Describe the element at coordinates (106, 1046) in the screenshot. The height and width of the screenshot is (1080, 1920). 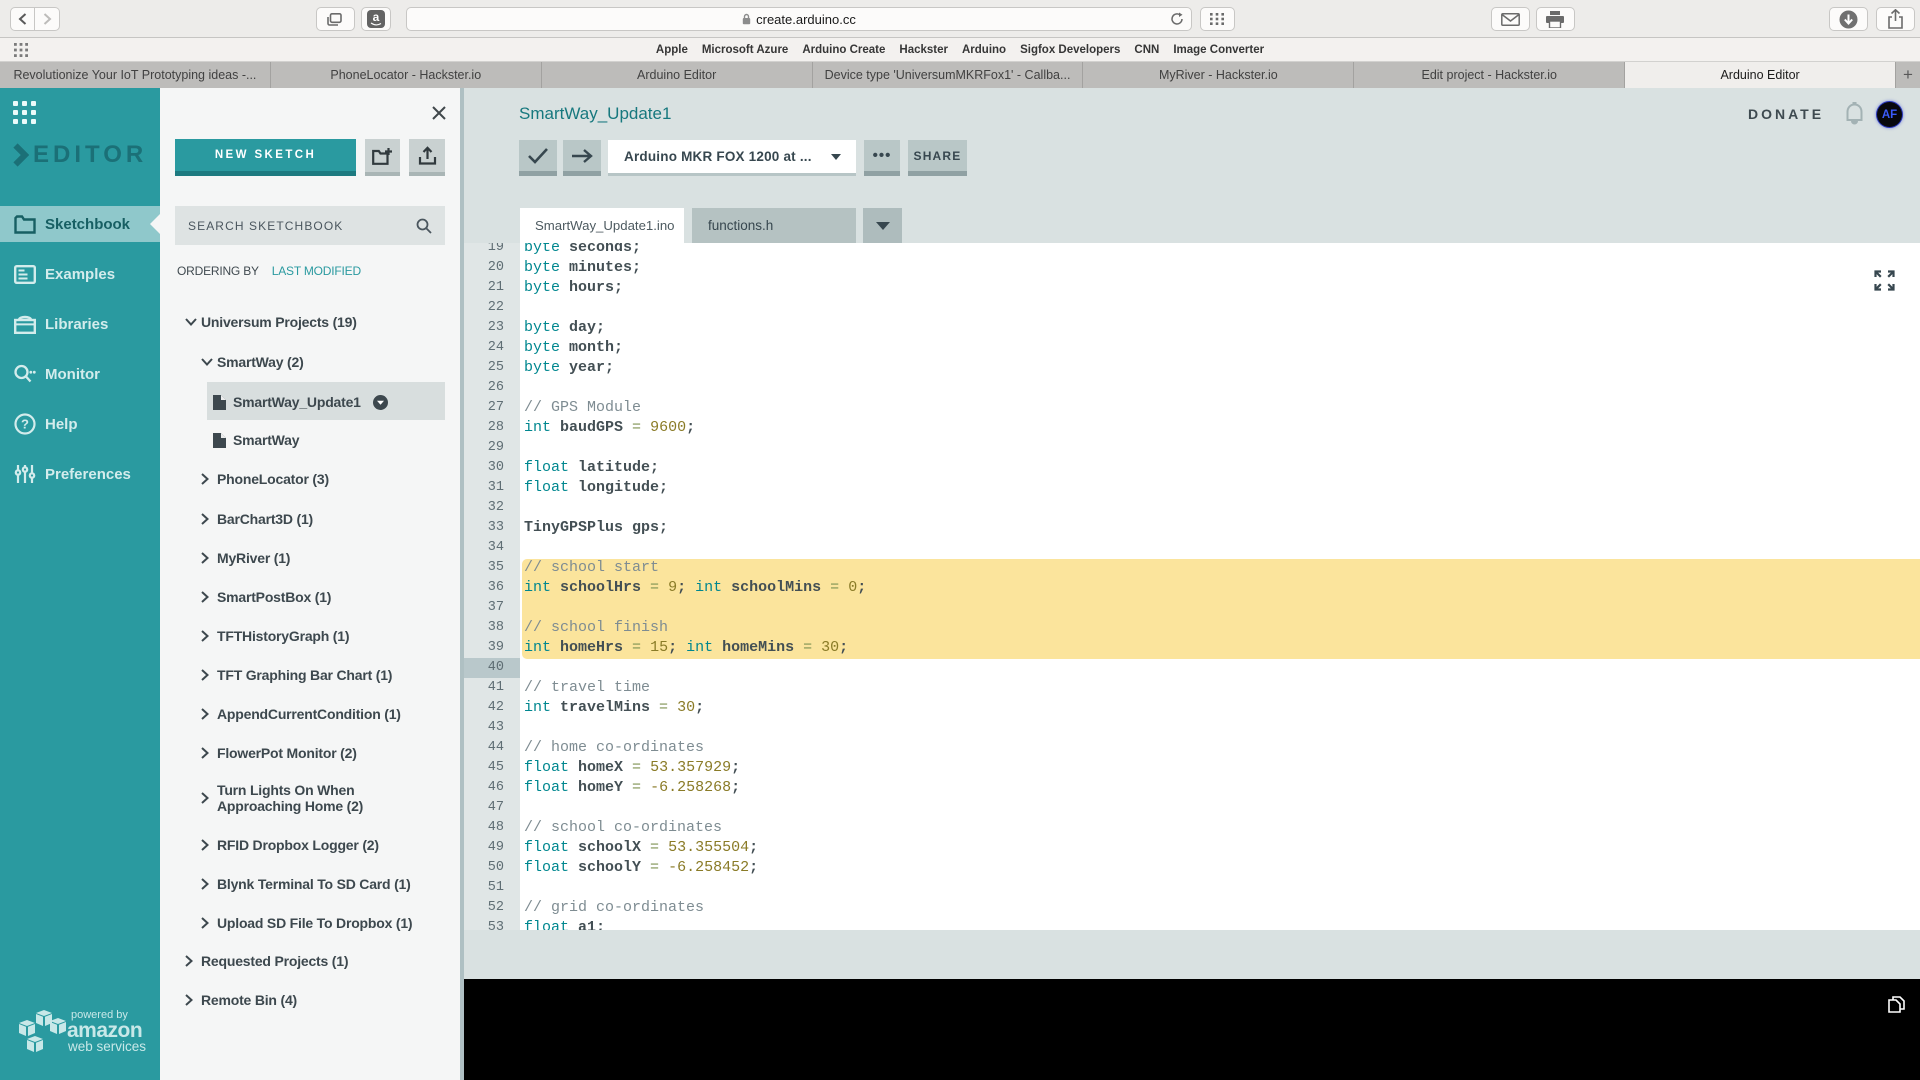
I see `svg-text: web services` at that location.